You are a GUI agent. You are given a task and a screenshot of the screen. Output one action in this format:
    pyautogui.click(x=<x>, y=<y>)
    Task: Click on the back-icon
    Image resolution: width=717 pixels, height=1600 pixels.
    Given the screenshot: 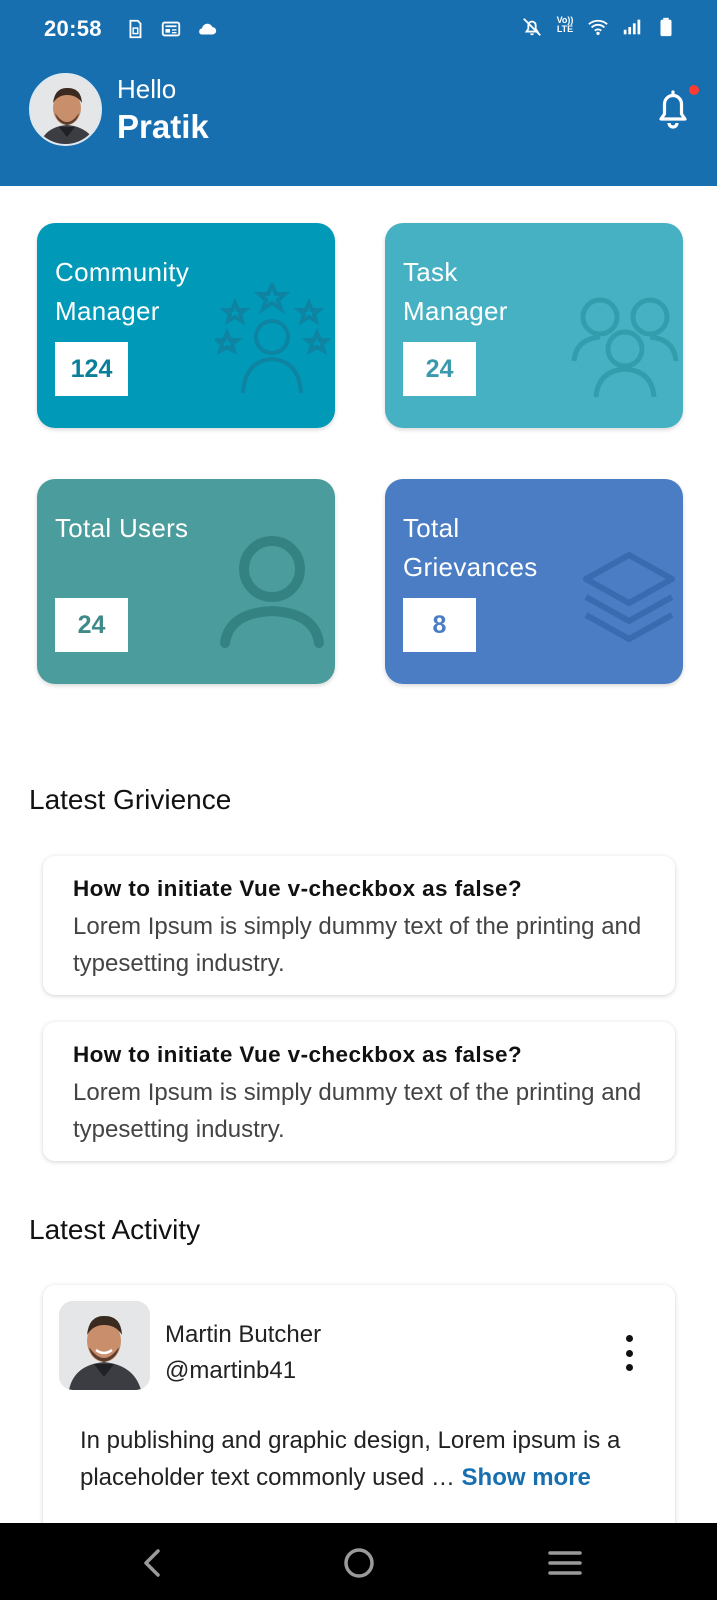 What is the action you would take?
    pyautogui.click(x=152, y=1563)
    